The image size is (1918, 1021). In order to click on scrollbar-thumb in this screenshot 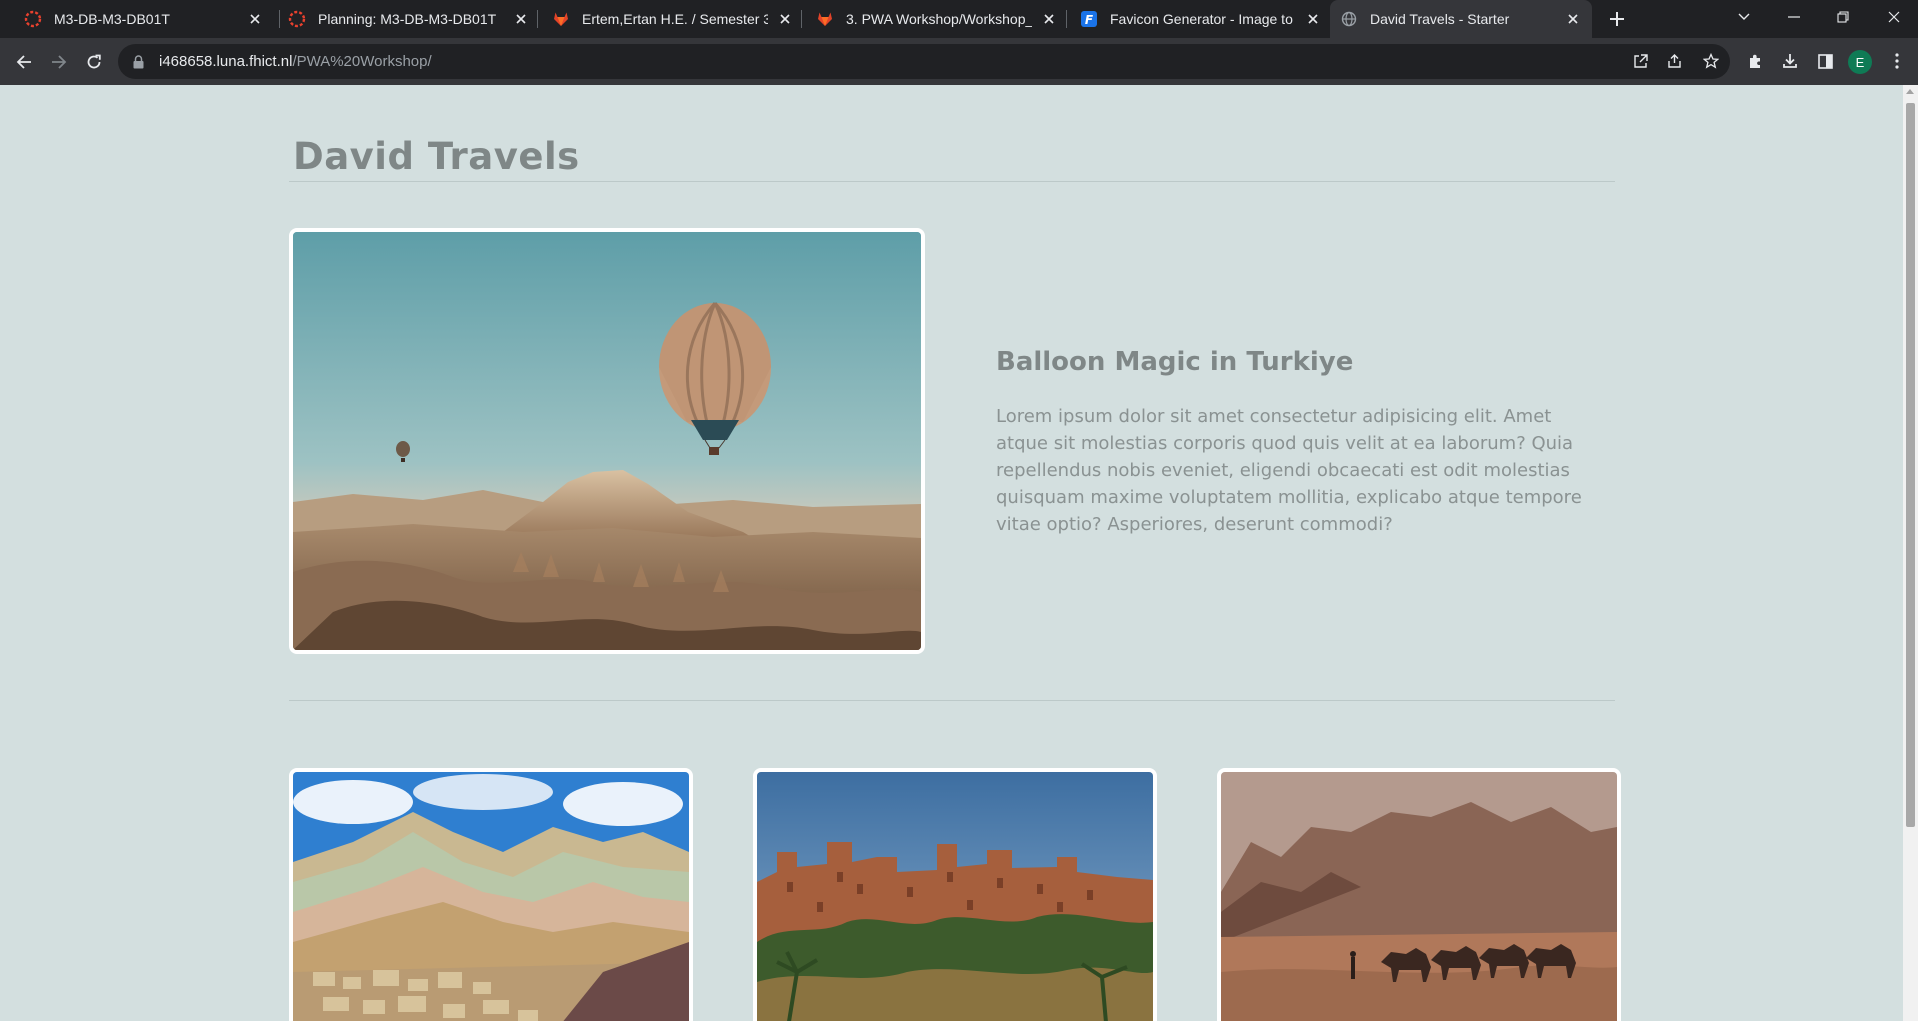, I will do `click(1910, 465)`.